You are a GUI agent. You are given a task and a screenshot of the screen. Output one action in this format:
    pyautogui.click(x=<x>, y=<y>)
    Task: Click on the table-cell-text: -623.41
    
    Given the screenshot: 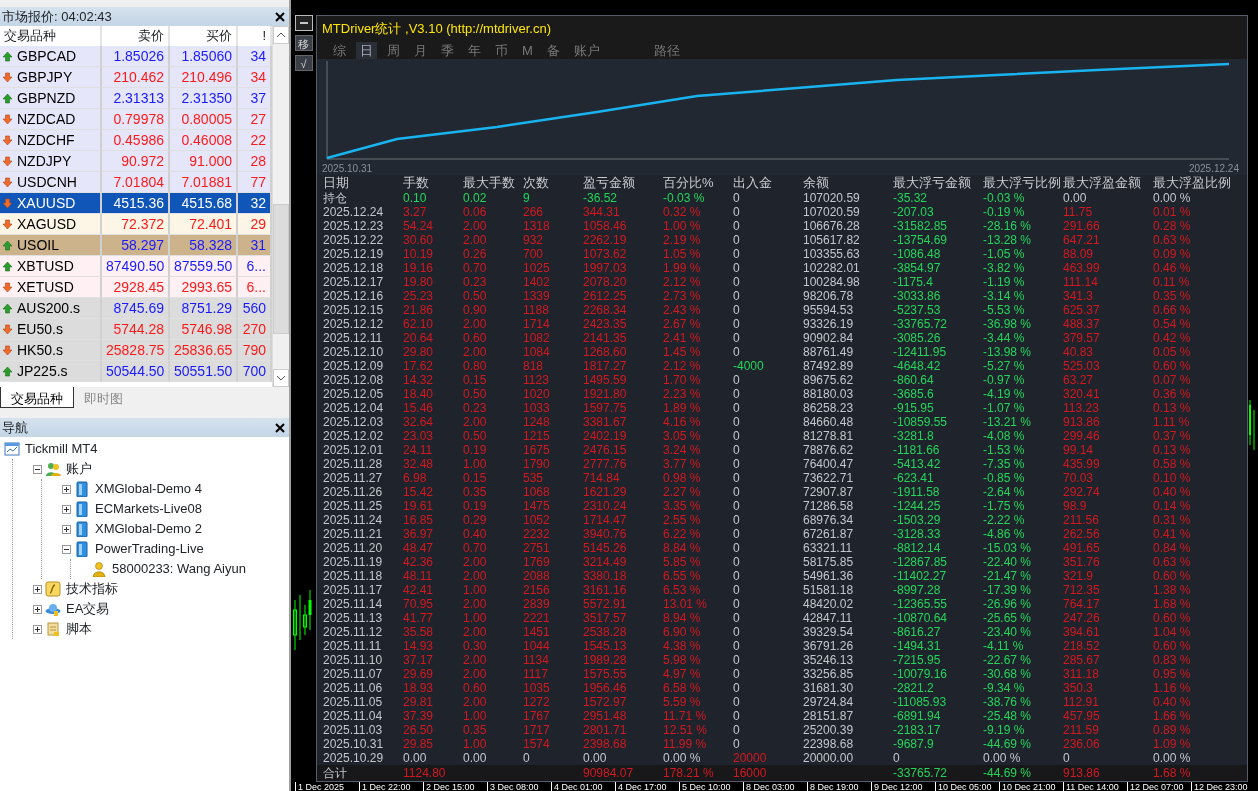 What is the action you would take?
    pyautogui.click(x=914, y=478)
    